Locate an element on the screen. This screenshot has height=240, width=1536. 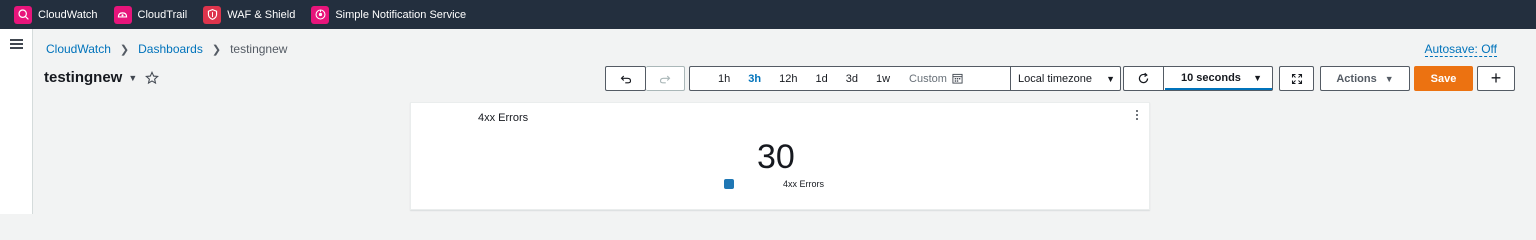
undo-button is located at coordinates (625, 78).